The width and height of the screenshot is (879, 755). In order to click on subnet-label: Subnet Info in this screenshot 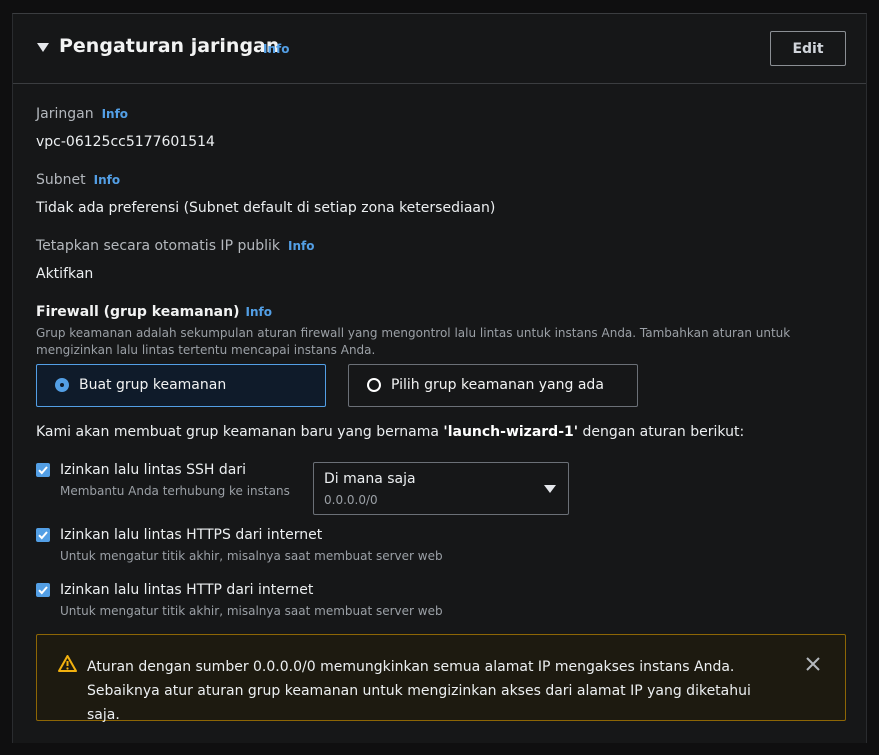, I will do `click(78, 180)`.